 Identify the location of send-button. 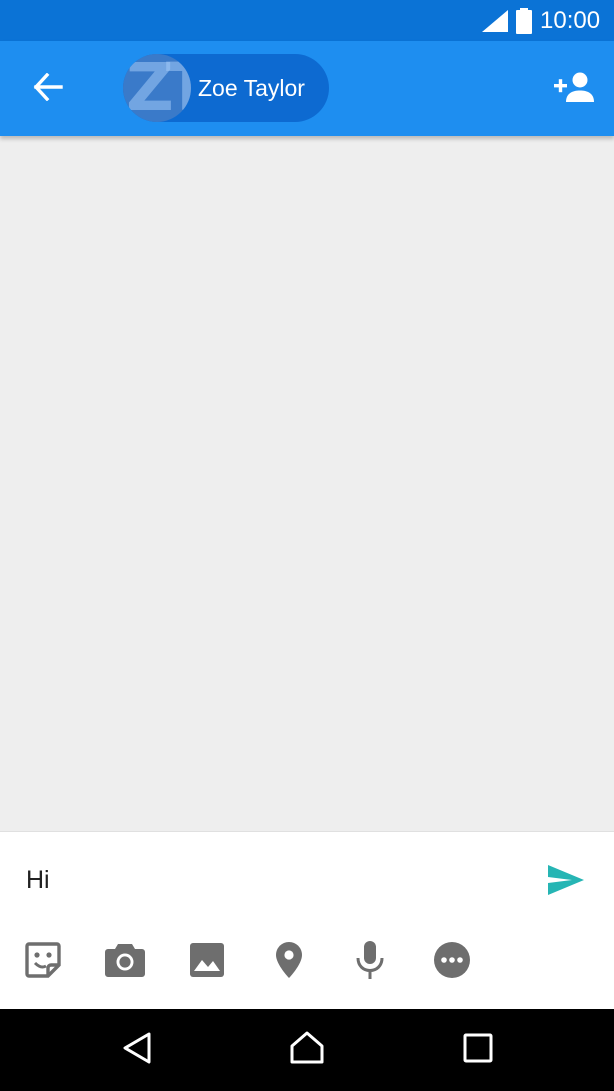
(566, 882).